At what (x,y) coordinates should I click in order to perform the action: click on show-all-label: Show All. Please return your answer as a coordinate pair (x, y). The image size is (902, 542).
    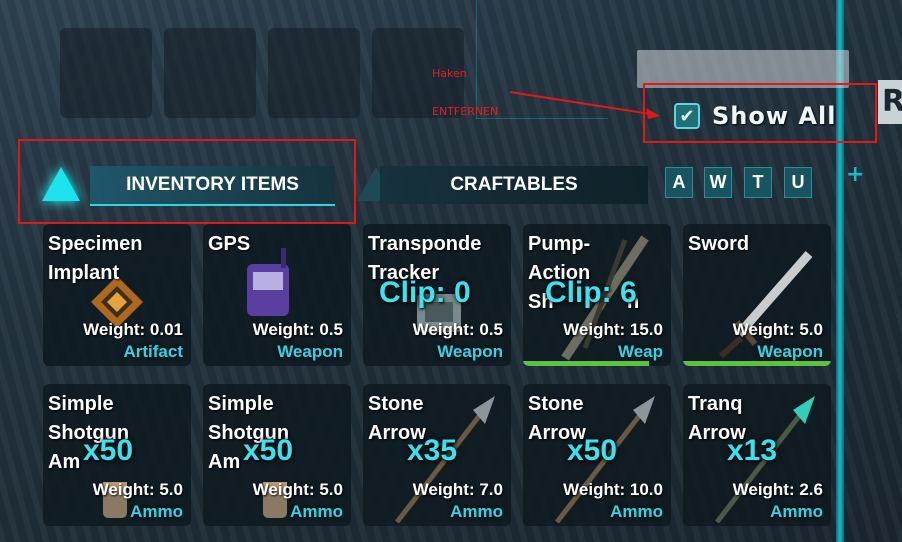
    Looking at the image, I should click on (774, 116).